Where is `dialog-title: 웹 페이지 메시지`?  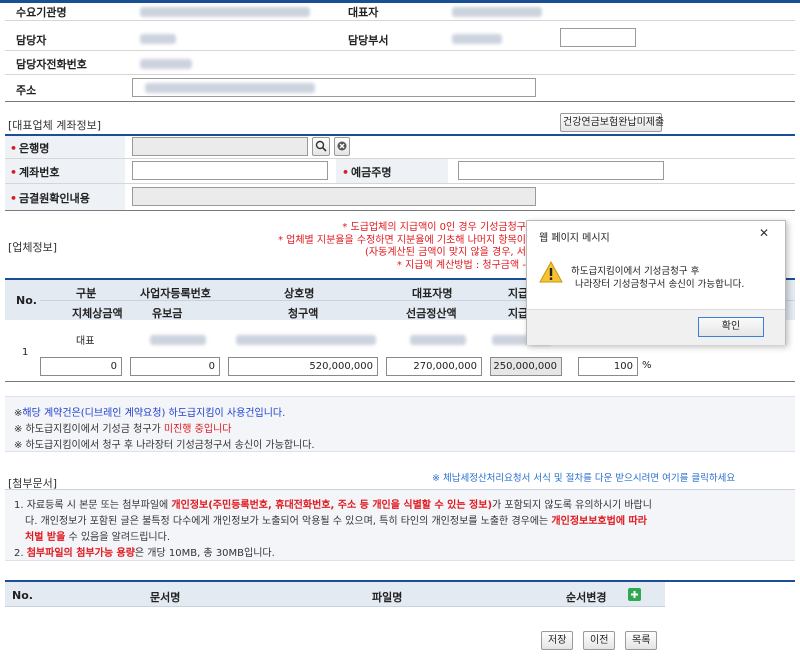
dialog-title: 웹 페이지 메시지 is located at coordinates (574, 238).